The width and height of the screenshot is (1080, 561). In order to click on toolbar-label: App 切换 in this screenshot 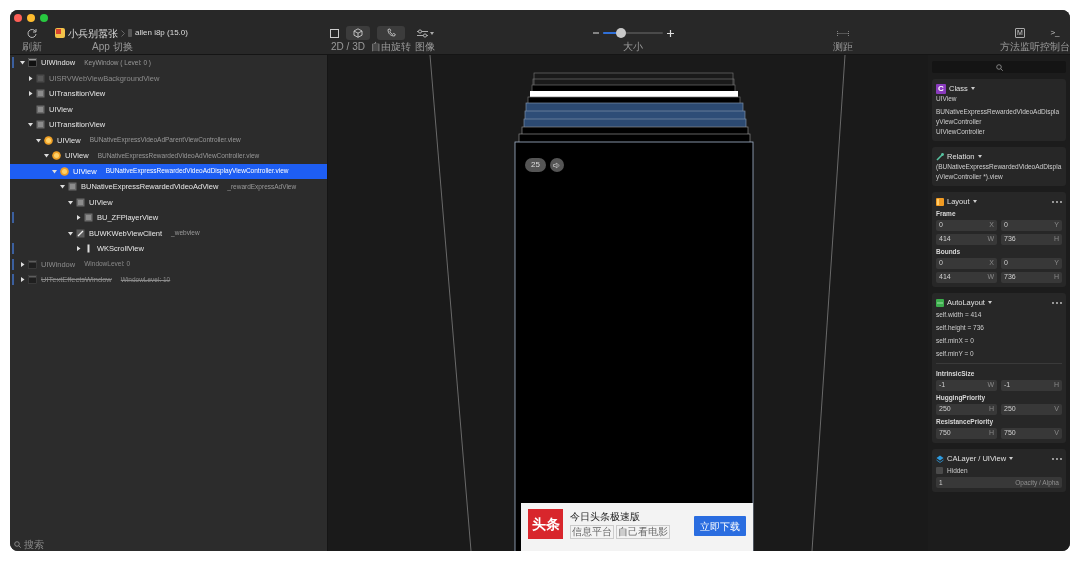, I will do `click(112, 46)`.